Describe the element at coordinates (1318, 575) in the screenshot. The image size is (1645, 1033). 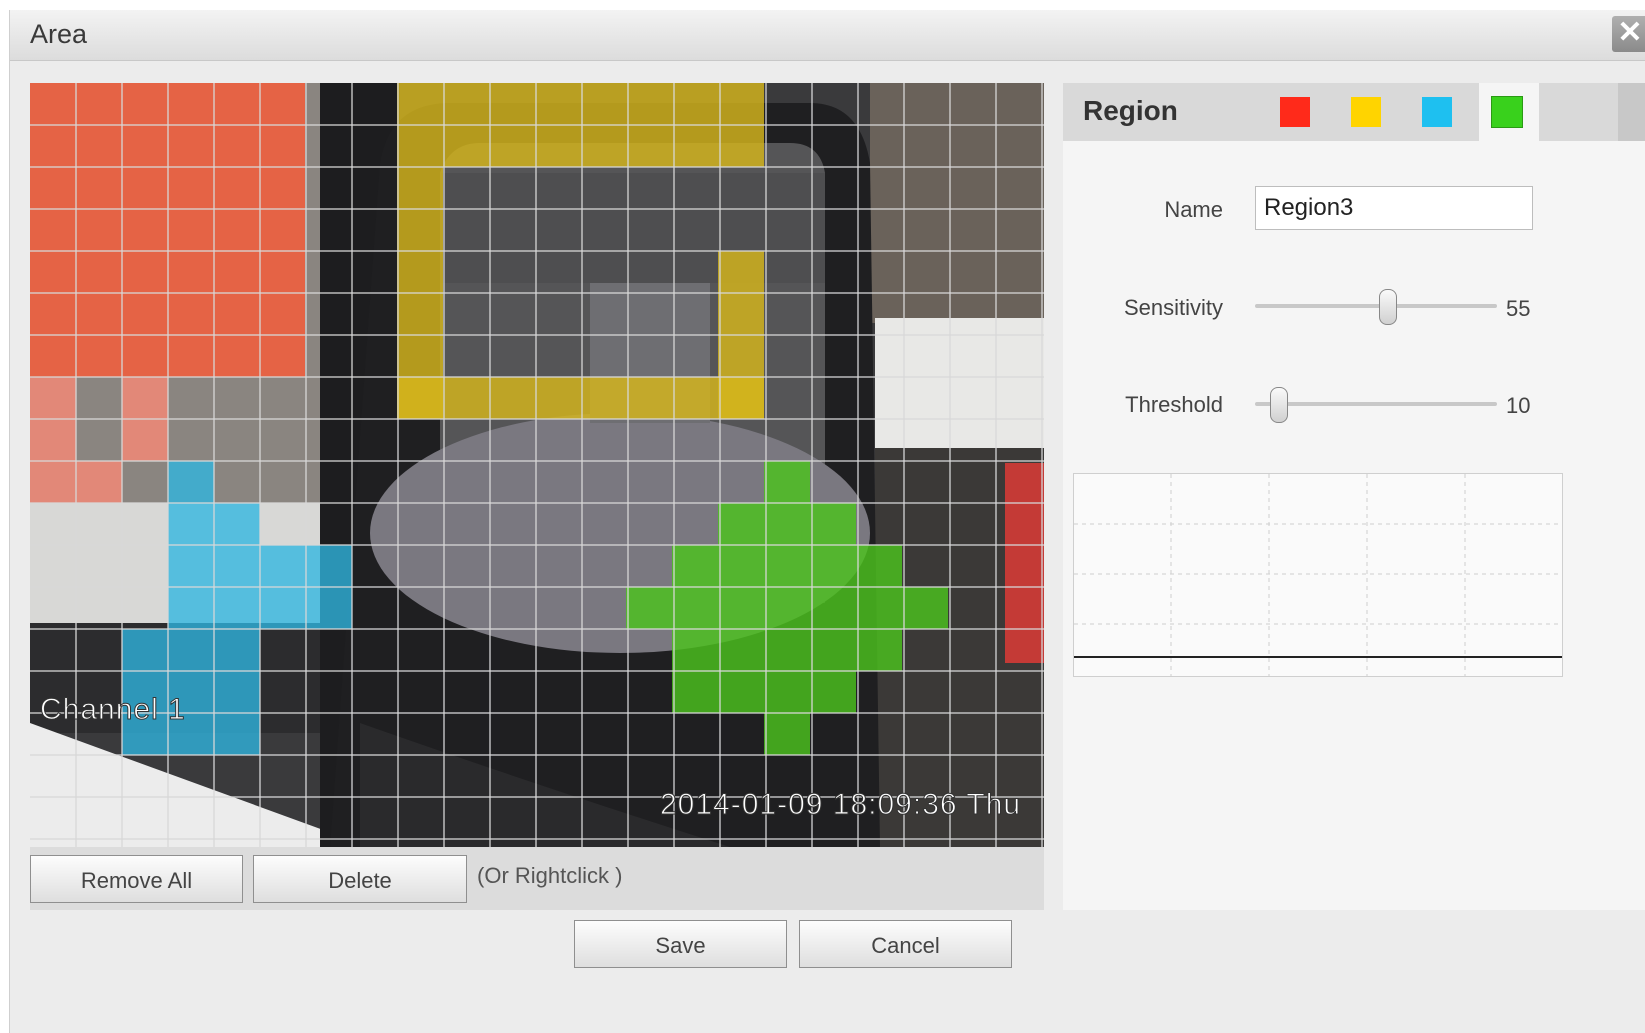
I see `motion-level-graph` at that location.